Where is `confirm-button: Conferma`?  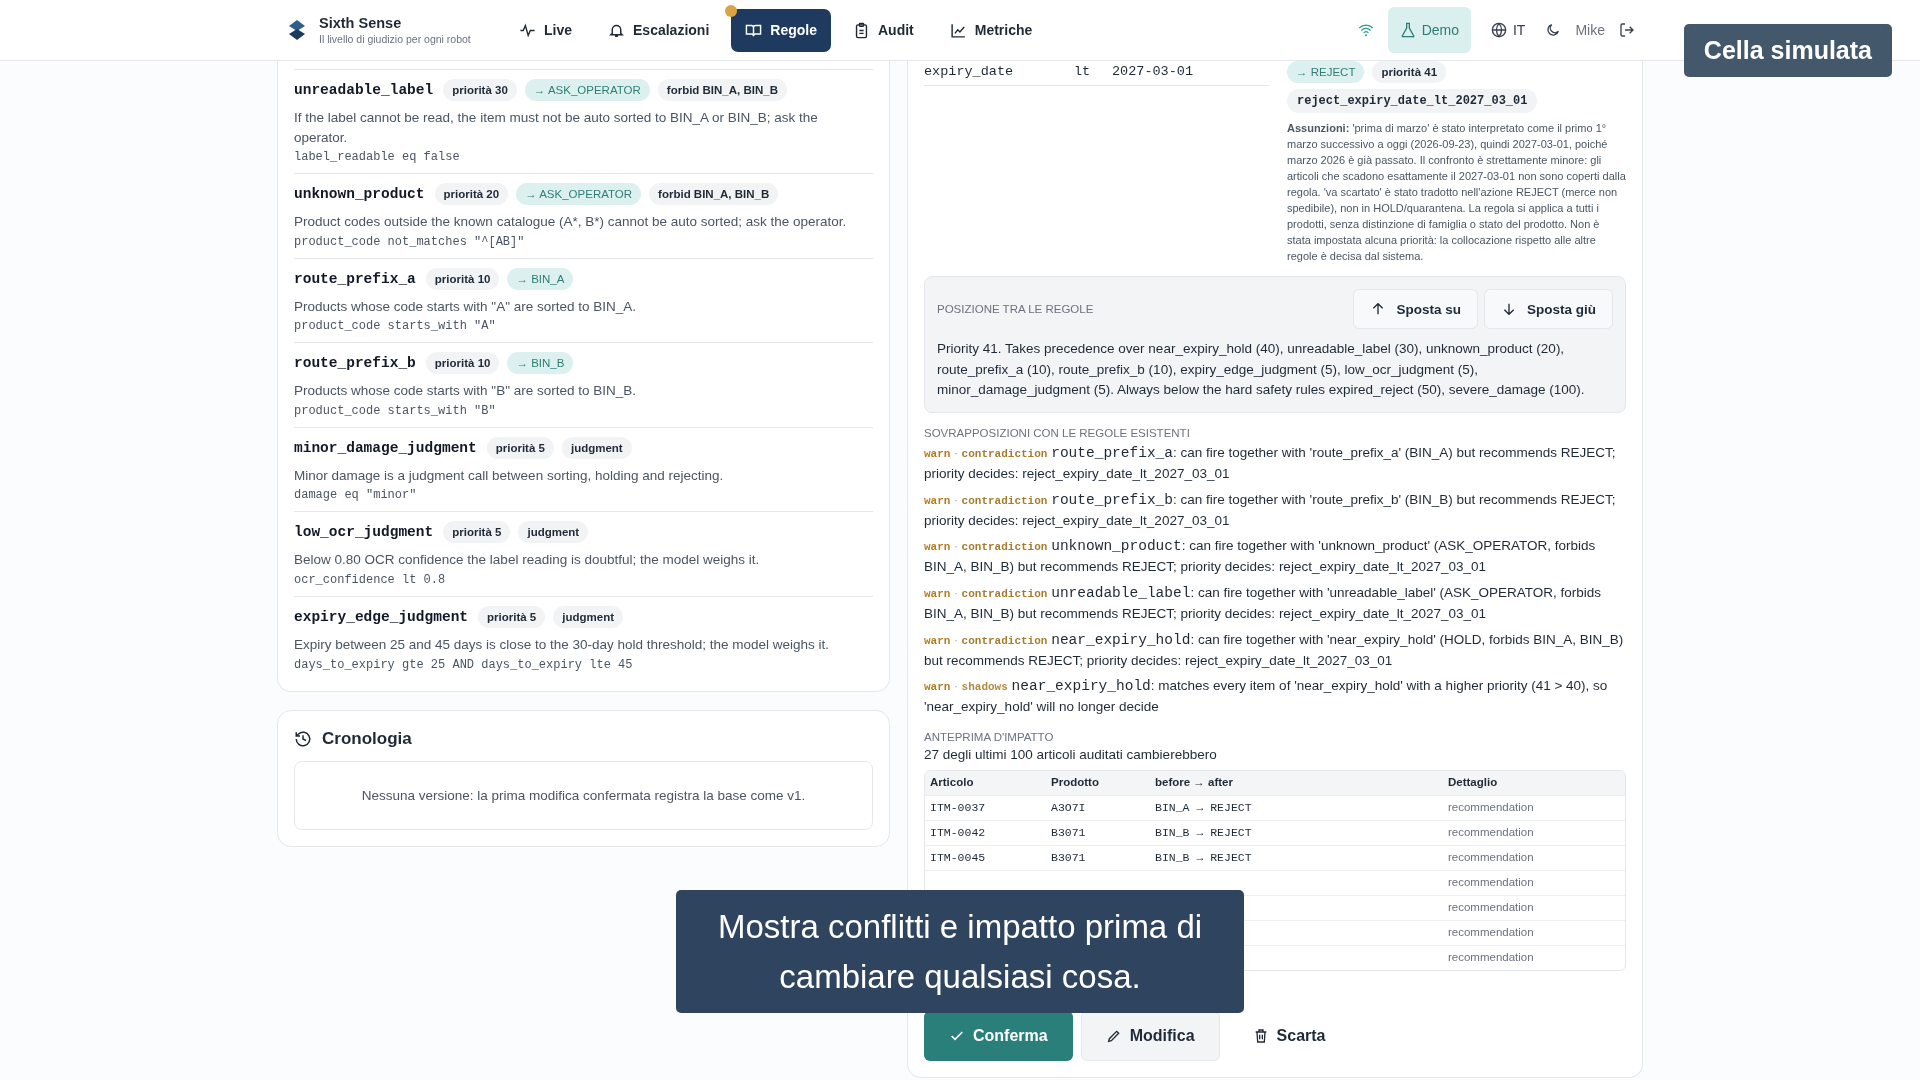
confirm-button: Conferma is located at coordinates (998, 1035).